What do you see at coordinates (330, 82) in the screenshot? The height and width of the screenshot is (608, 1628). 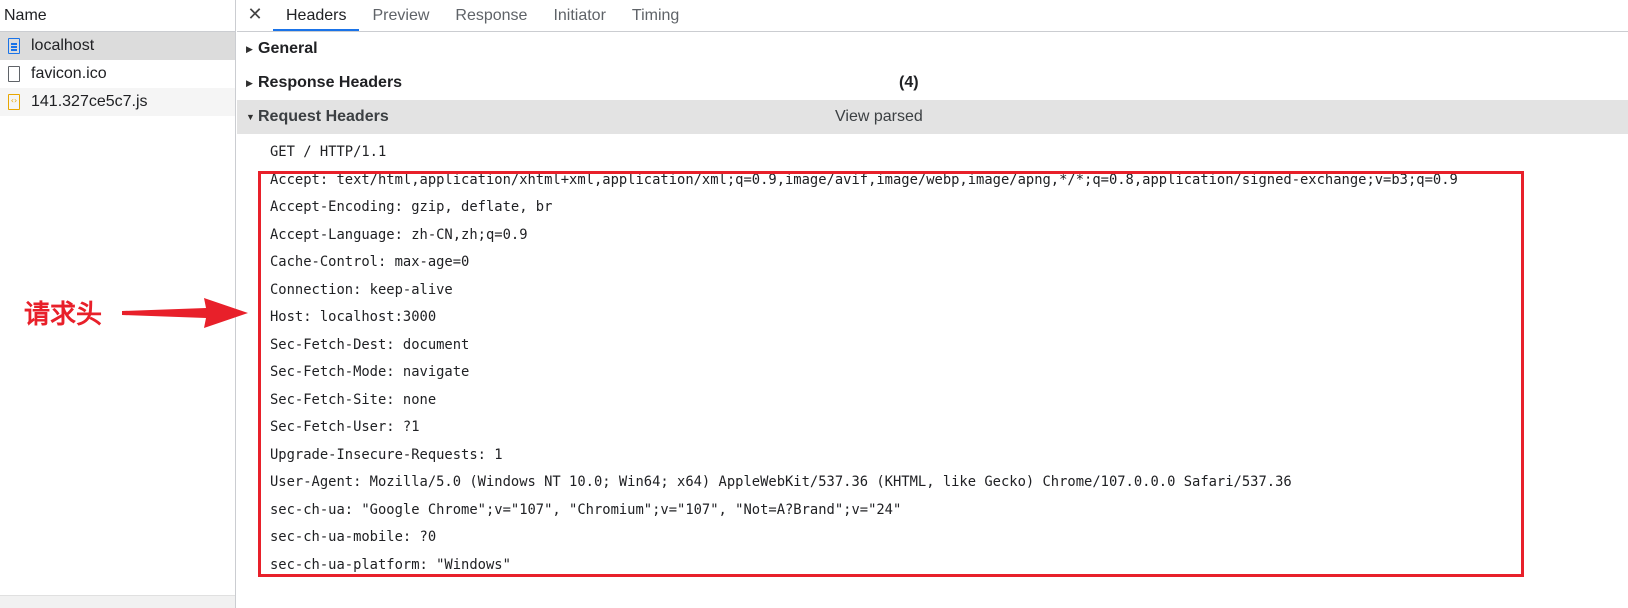 I see `section-title: Response Headers` at bounding box center [330, 82].